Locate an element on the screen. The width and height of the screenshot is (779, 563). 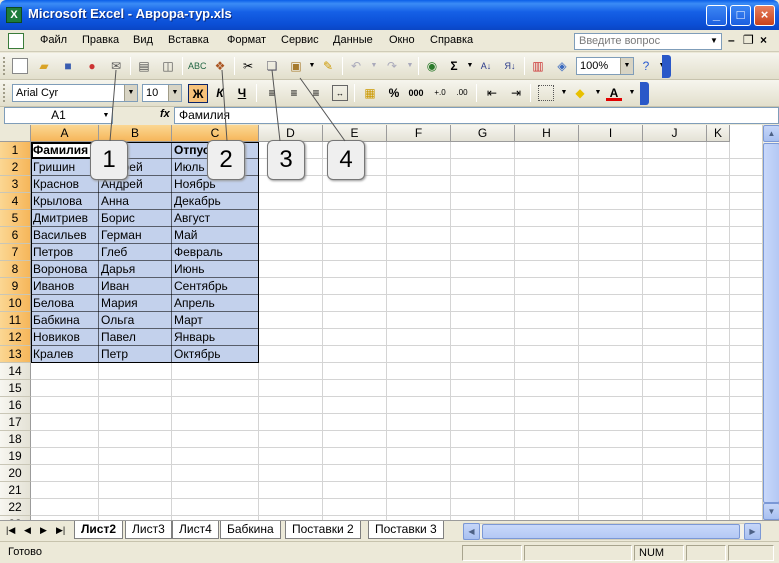
cell: Дмитриев is located at coordinates (65, 218).